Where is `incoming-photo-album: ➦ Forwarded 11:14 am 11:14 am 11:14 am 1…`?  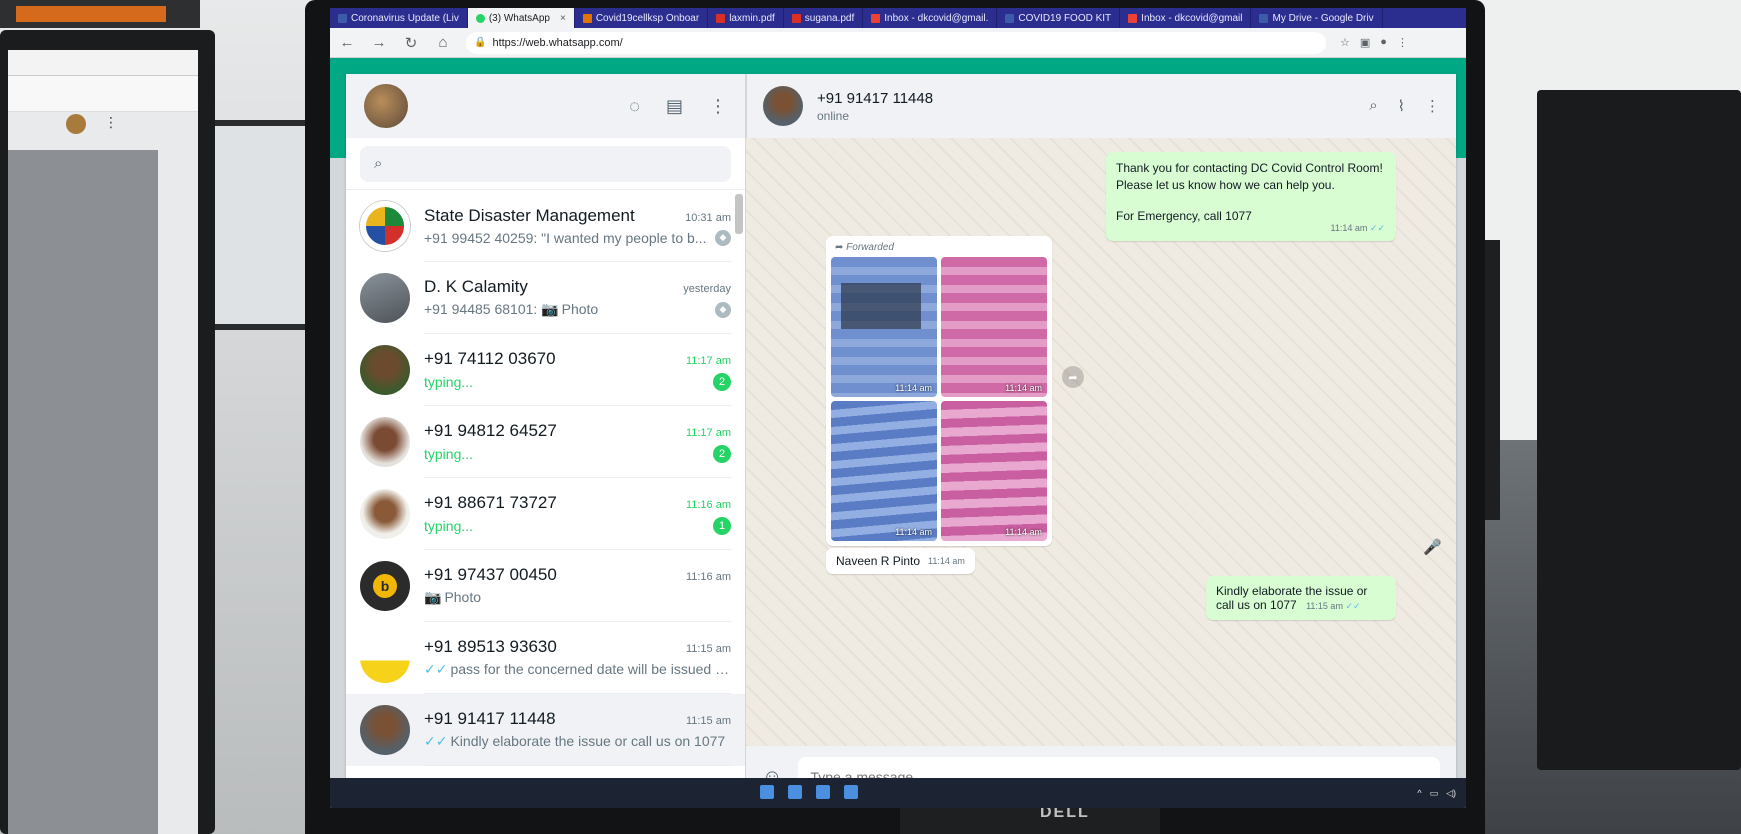
incoming-photo-album: ➦ Forwarded 11:14 am 11:14 am 11:14 am 1… is located at coordinates (939, 391).